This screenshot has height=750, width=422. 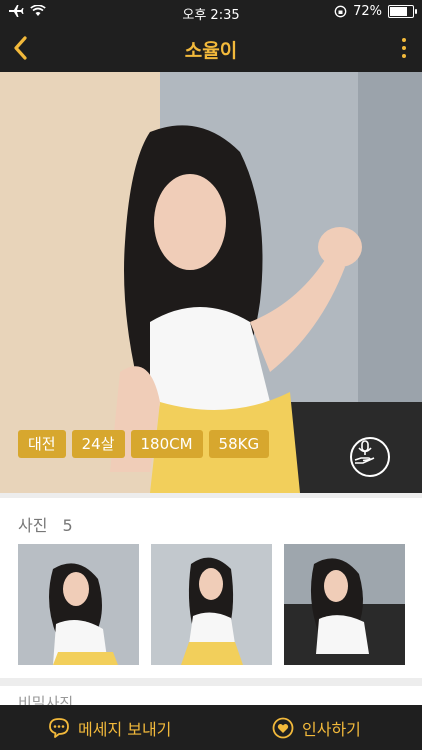 What do you see at coordinates (367, 11) in the screenshot?
I see `battery-percent: 72%` at bounding box center [367, 11].